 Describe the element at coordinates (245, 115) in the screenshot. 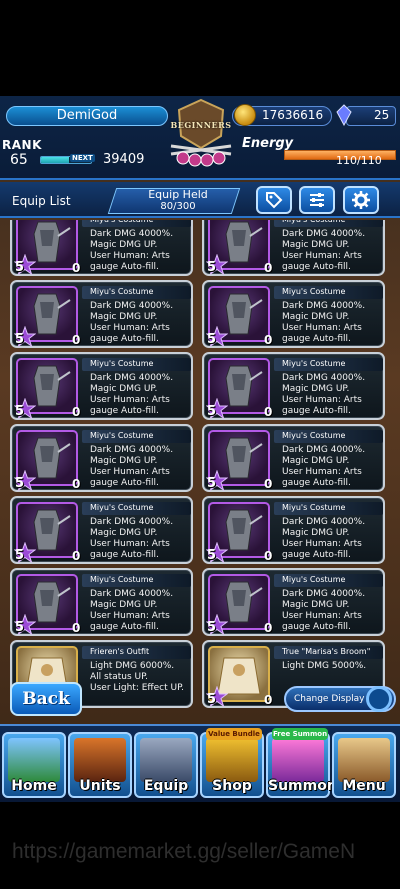

I see `gold-coin-icon` at that location.